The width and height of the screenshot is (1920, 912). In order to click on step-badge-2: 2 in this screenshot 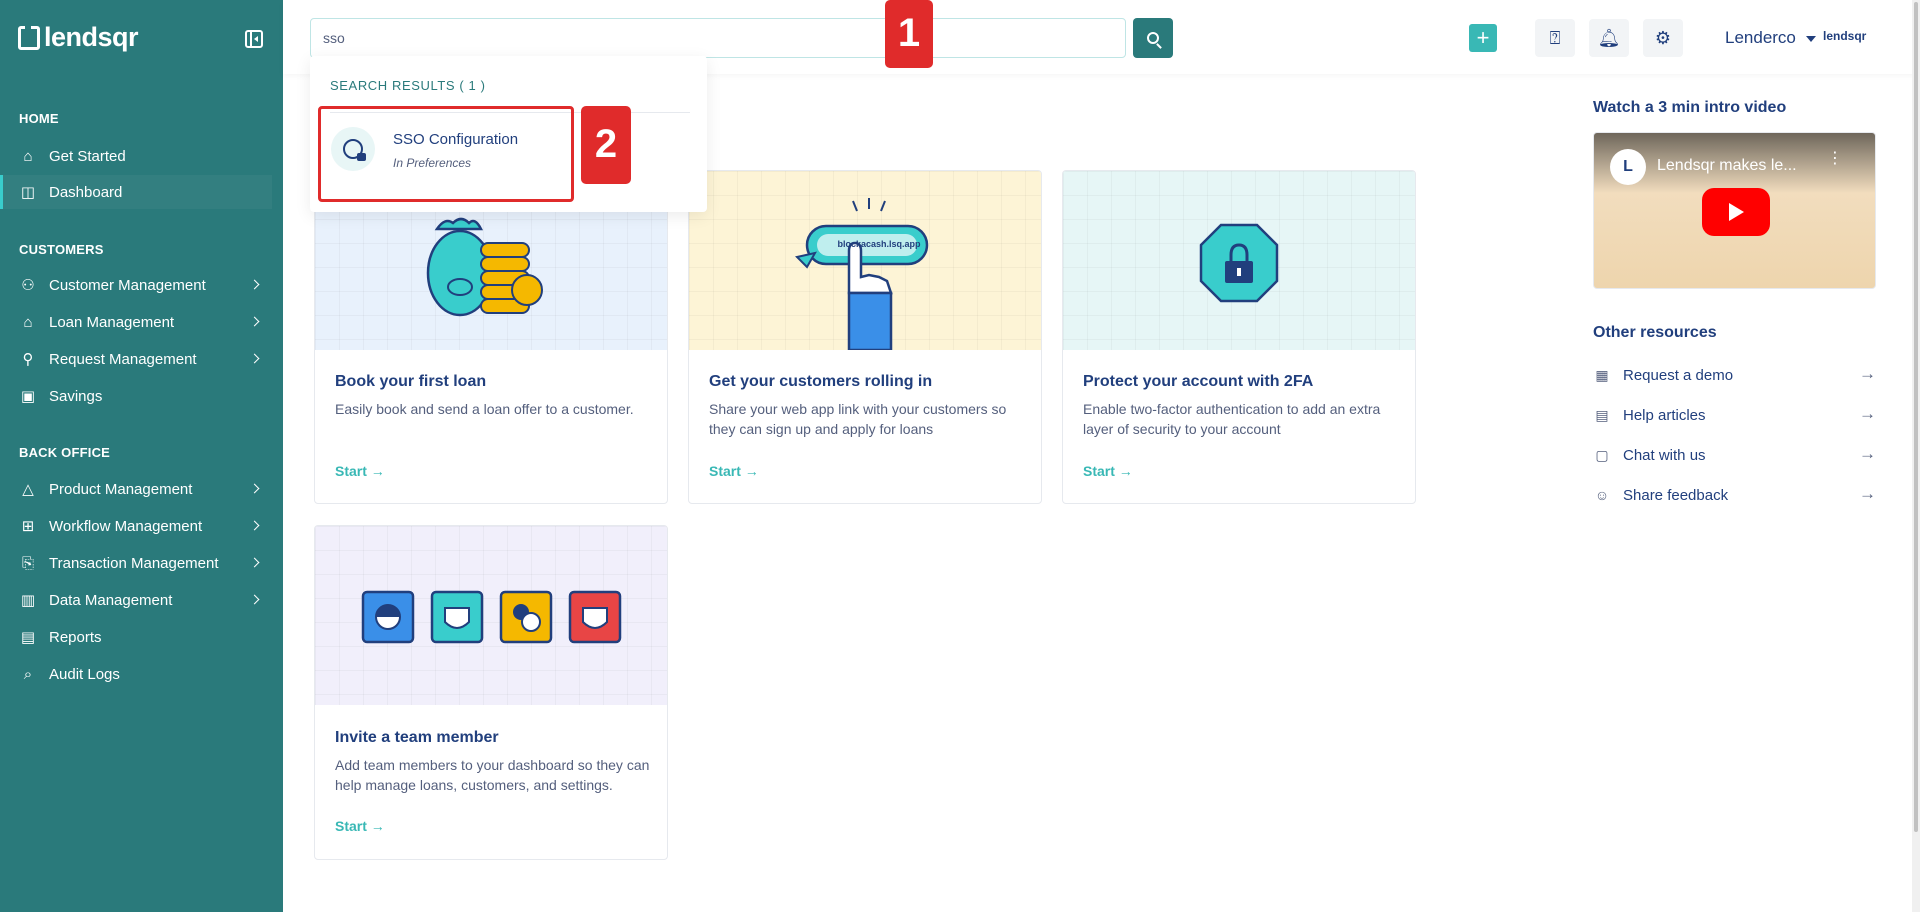, I will do `click(606, 145)`.